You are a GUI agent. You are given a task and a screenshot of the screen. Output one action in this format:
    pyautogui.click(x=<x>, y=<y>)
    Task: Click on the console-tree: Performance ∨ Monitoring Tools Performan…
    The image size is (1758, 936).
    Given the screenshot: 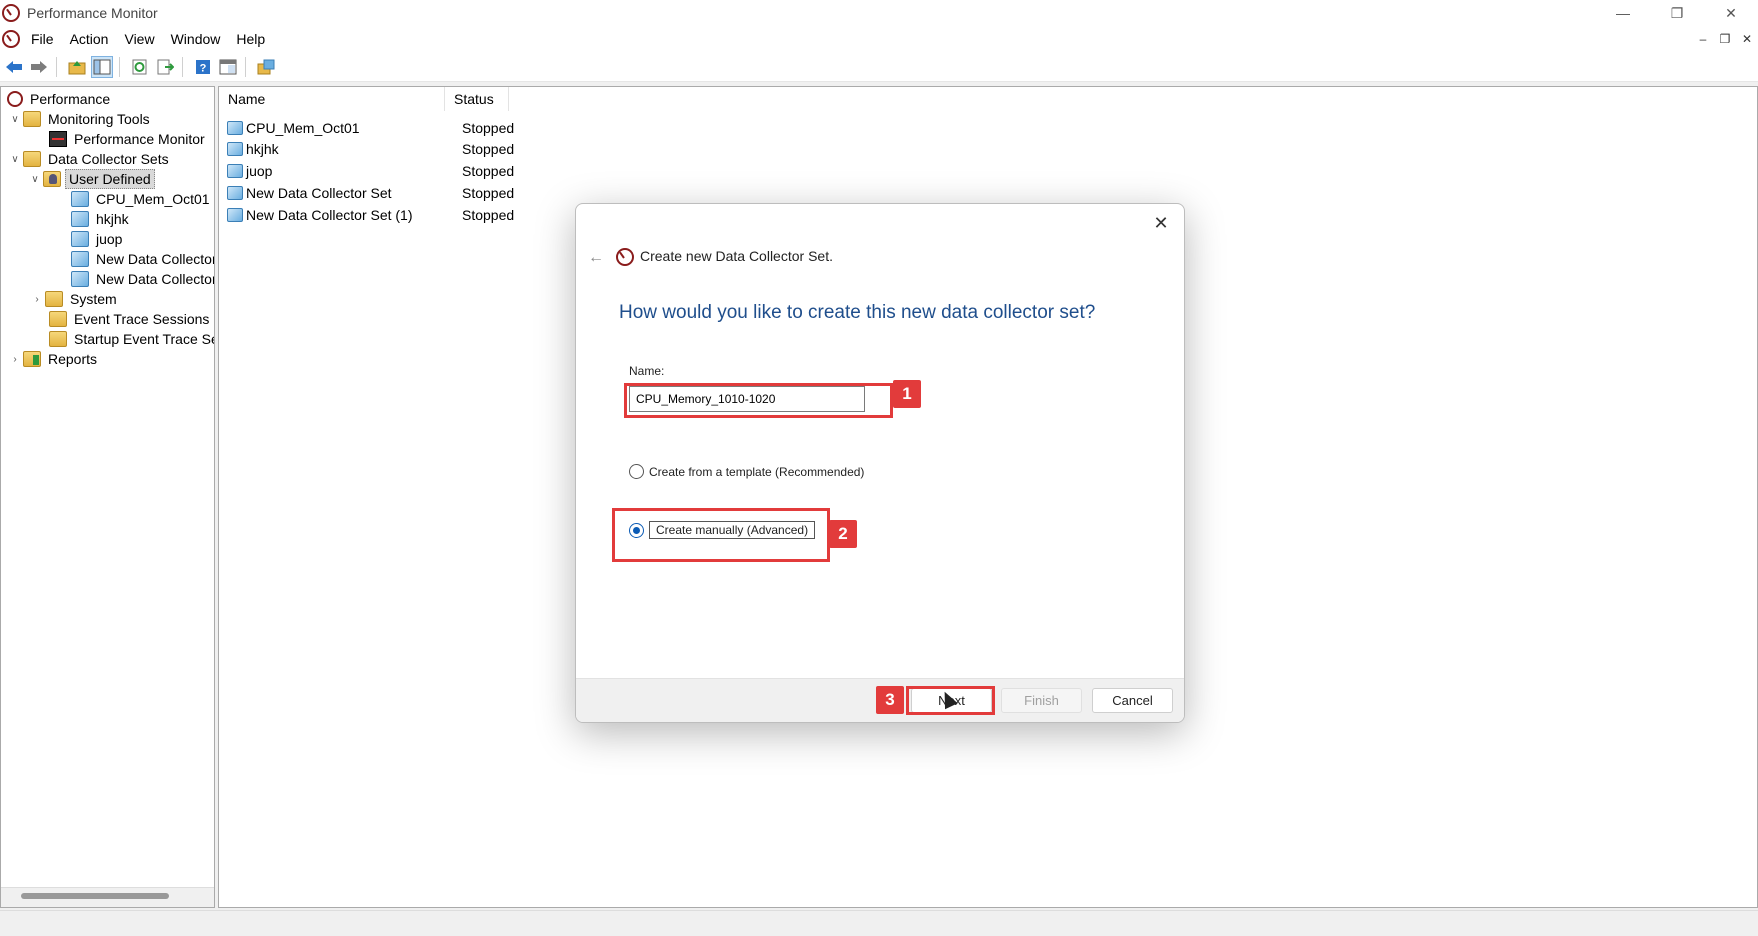 What is the action you would take?
    pyautogui.click(x=107, y=497)
    